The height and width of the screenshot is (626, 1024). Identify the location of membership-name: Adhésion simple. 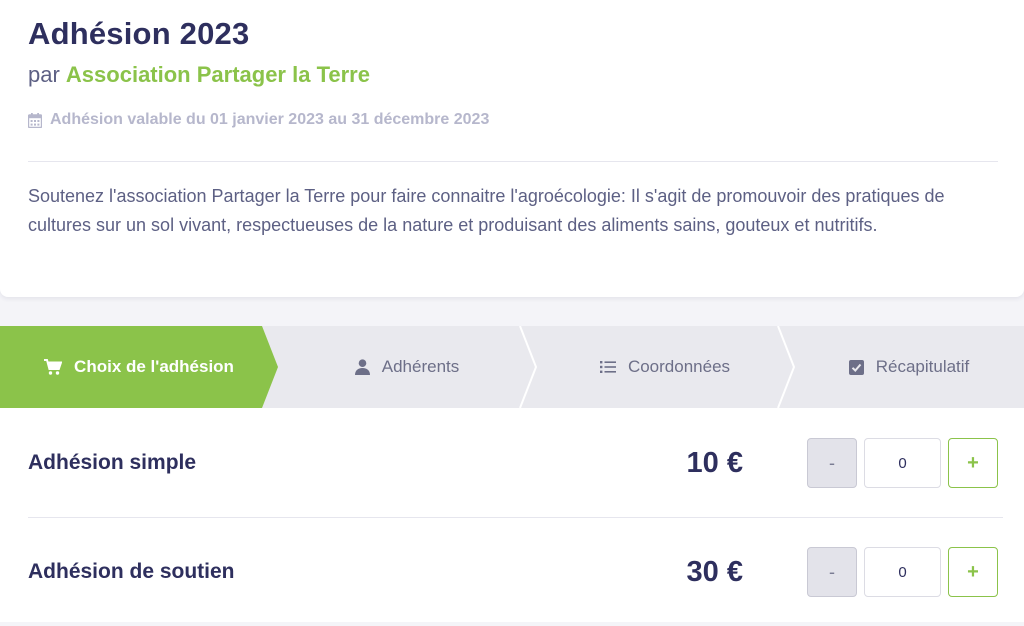
(112, 462).